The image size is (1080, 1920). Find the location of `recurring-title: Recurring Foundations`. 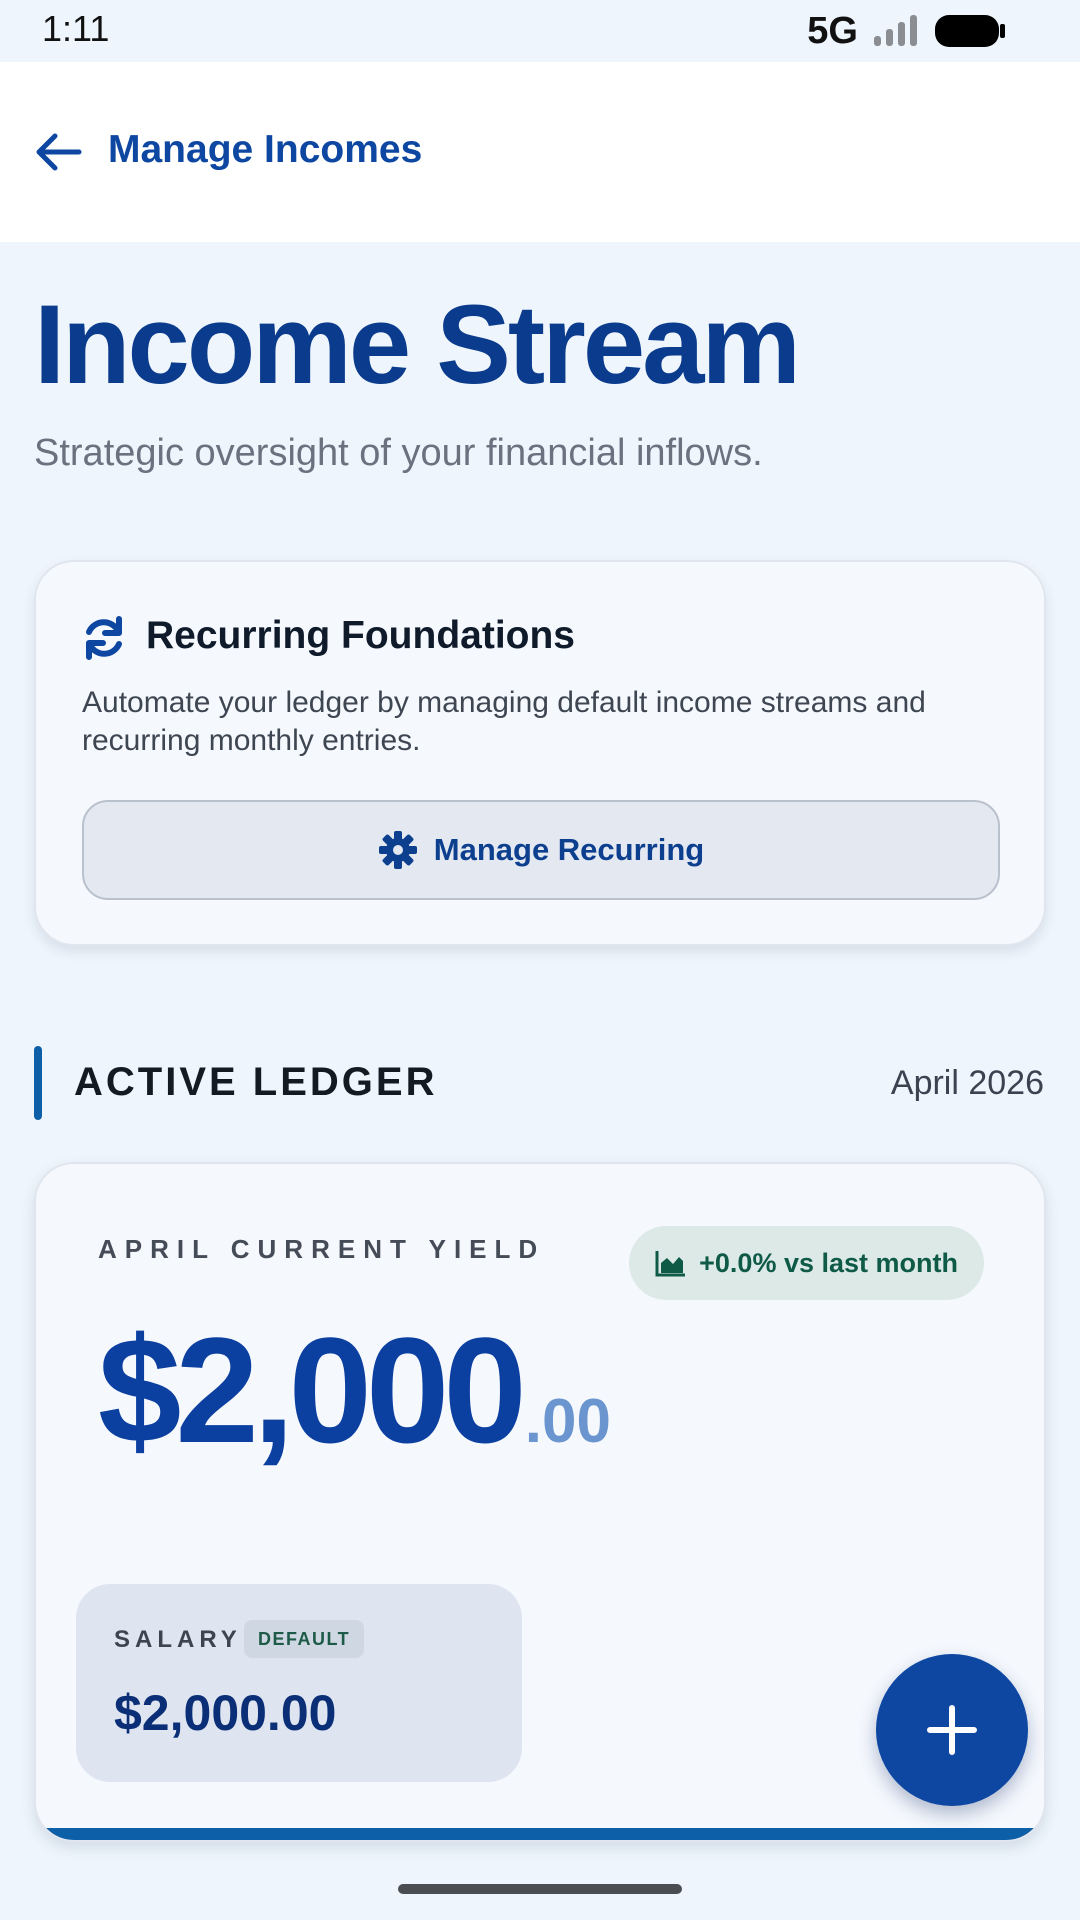

recurring-title: Recurring Foundations is located at coordinates (360, 635).